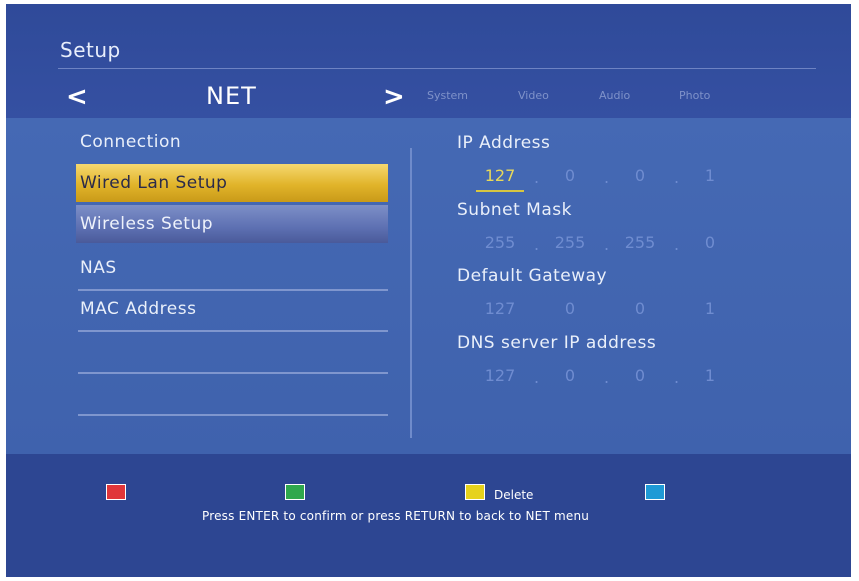  What do you see at coordinates (640, 175) in the screenshot?
I see `ip-octet-3: 0` at bounding box center [640, 175].